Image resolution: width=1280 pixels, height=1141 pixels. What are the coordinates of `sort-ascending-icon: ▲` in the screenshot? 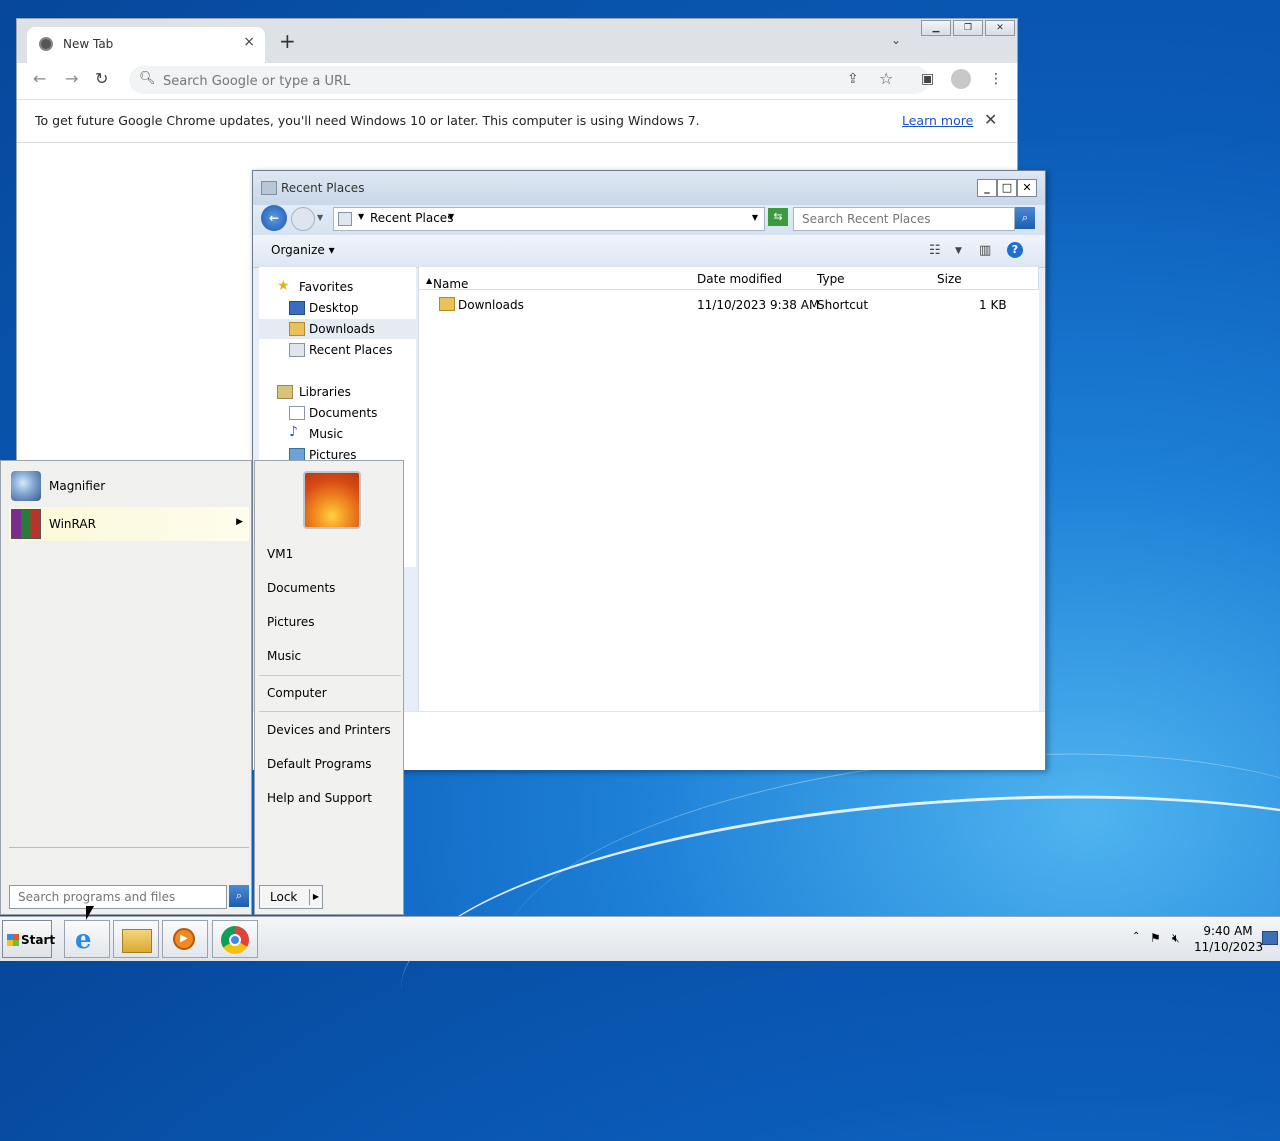 It's located at (429, 280).